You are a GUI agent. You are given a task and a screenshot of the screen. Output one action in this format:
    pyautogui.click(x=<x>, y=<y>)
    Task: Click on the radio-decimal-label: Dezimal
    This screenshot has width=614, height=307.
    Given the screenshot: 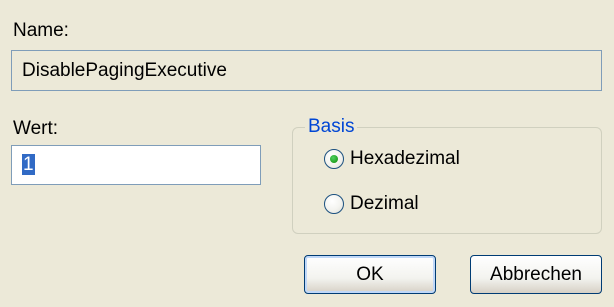 What is the action you would take?
    pyautogui.click(x=384, y=203)
    